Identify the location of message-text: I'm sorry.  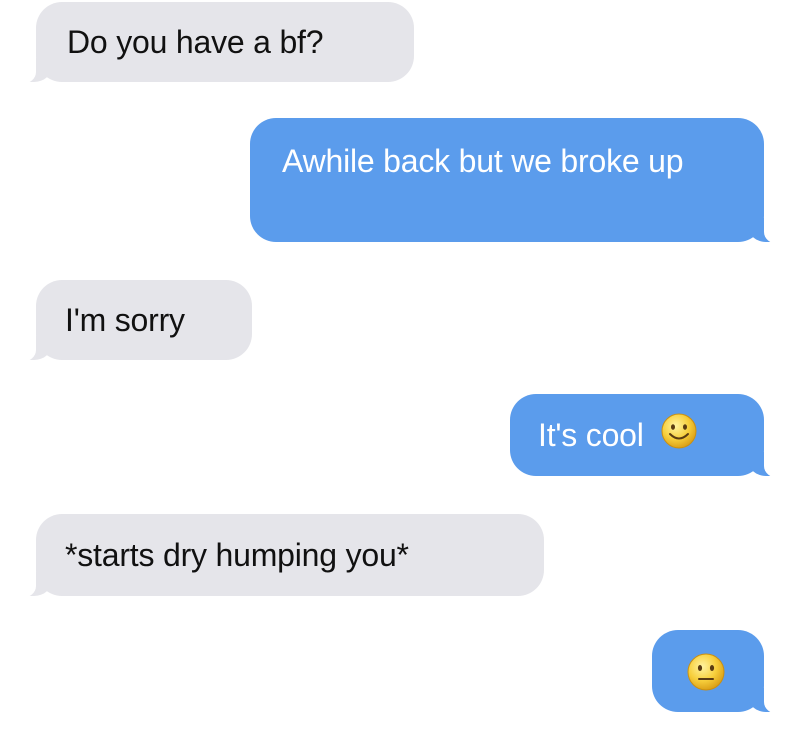
(125, 320).